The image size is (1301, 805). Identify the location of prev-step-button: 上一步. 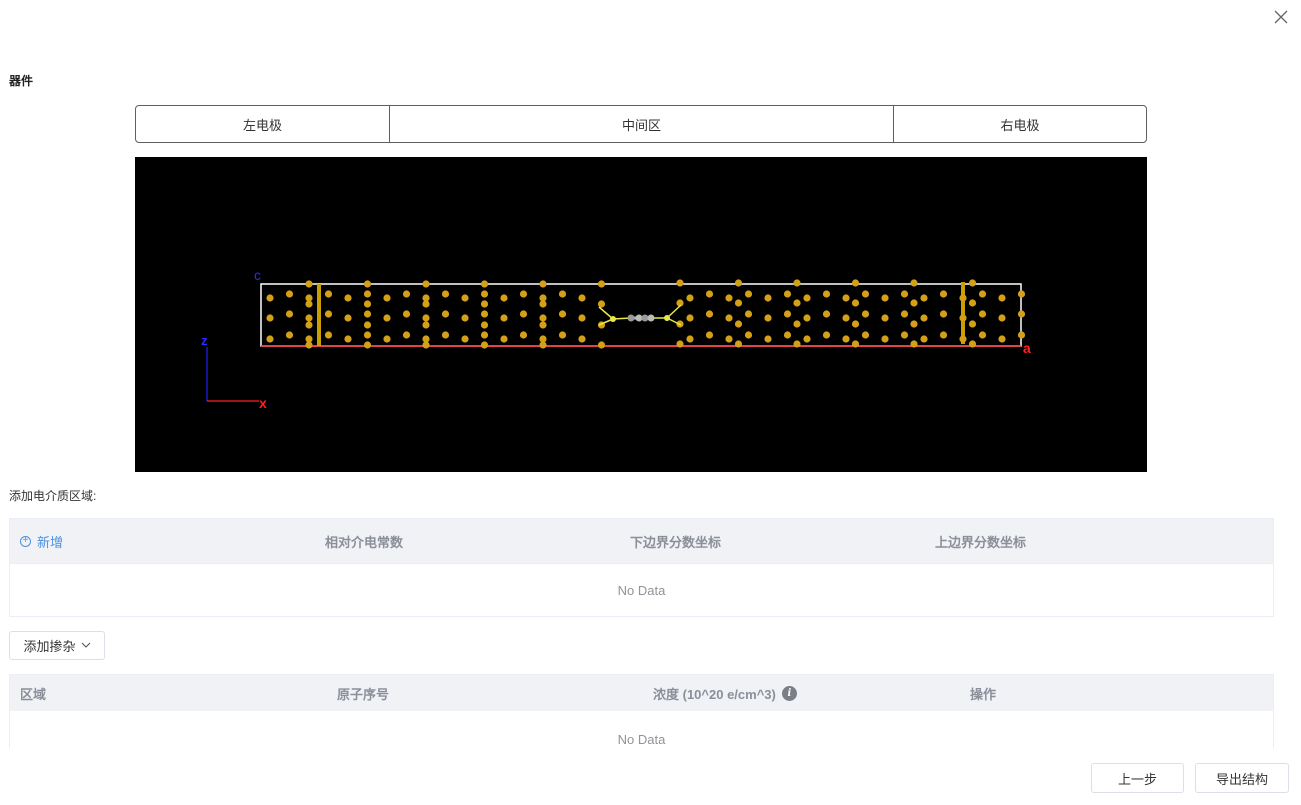
(1137, 778).